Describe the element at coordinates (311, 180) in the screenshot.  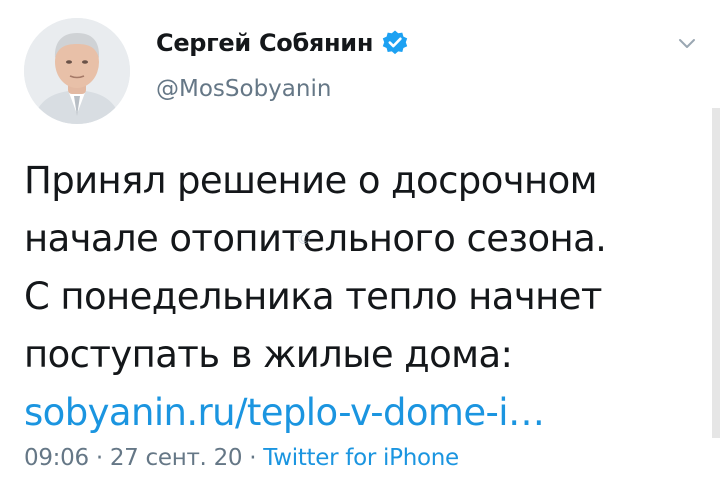
I see `tweet-text-line: Принял решение о досрочном` at that location.